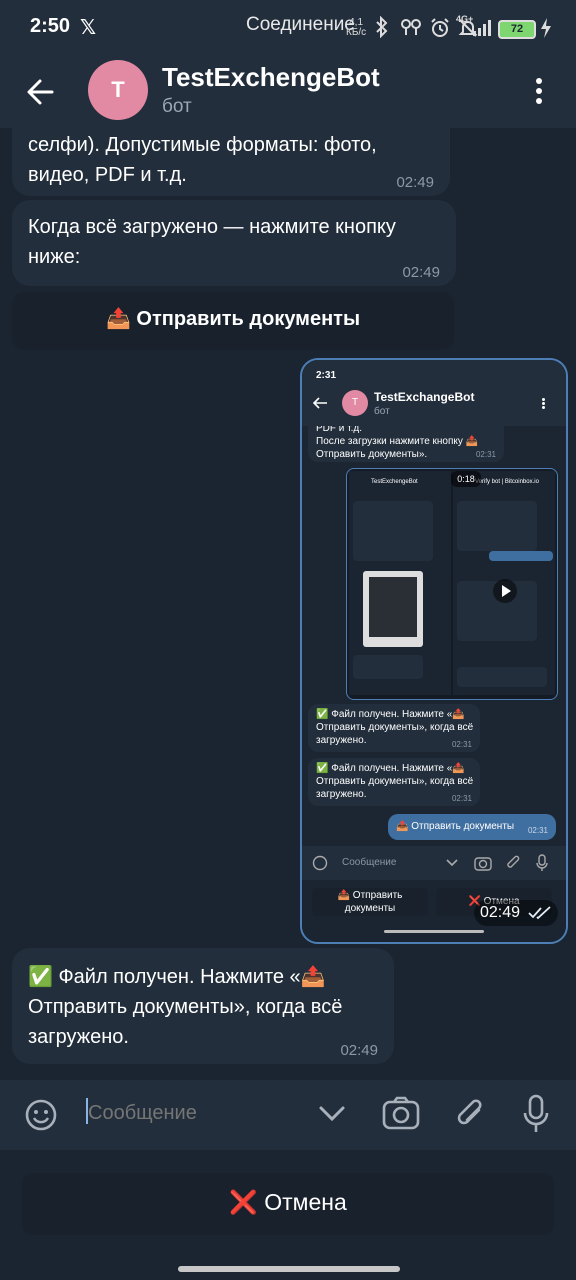  What do you see at coordinates (177, 106) in the screenshot?
I see `chat-subtitle: бот` at bounding box center [177, 106].